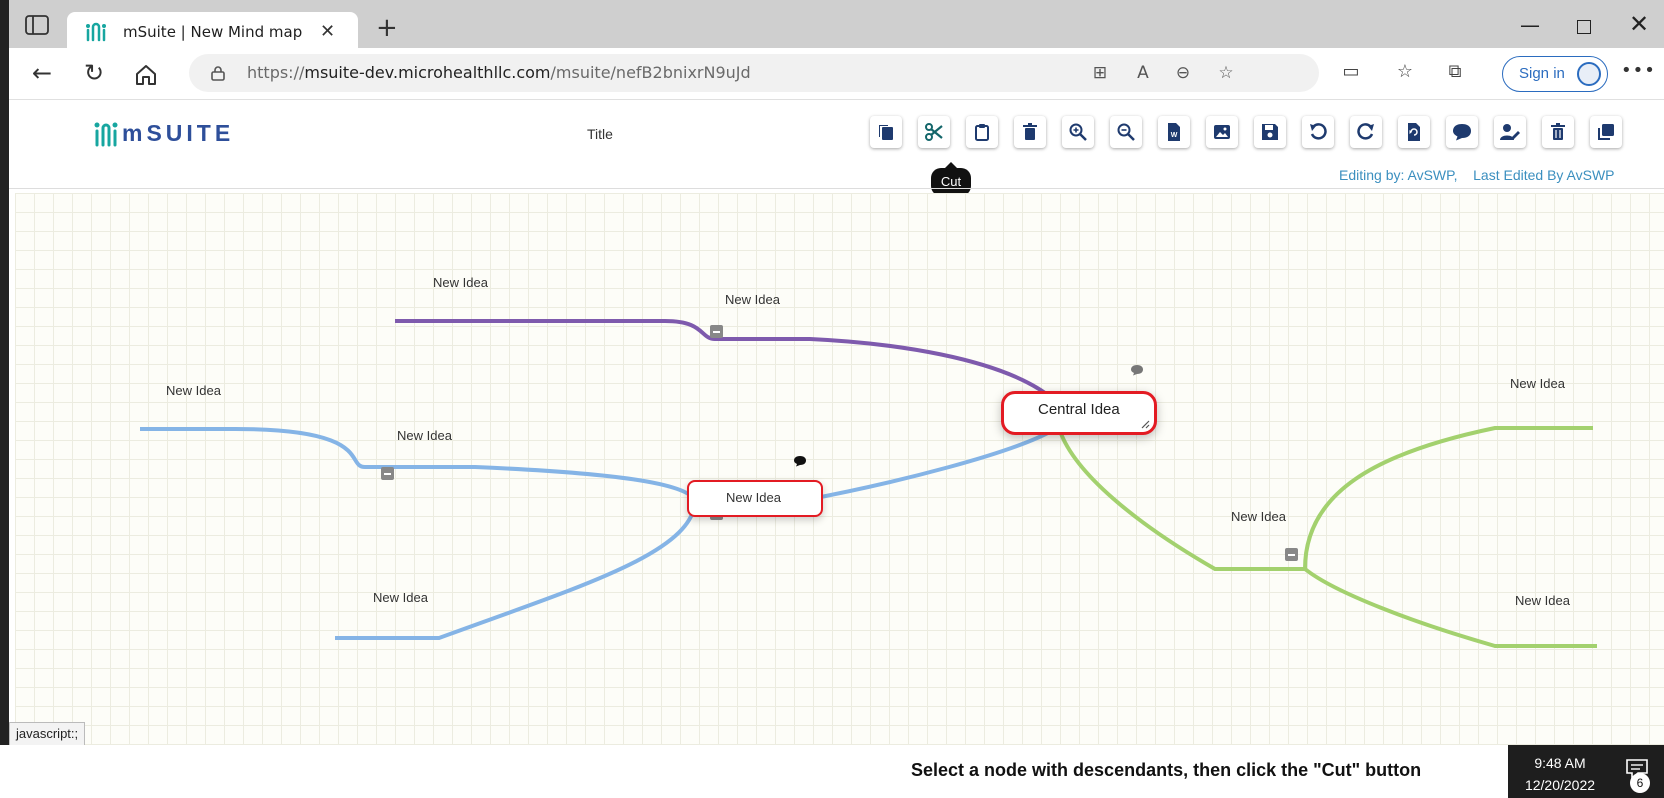  Describe the element at coordinates (400, 597) in the screenshot. I see `node-blue-lower: New Idea` at that location.